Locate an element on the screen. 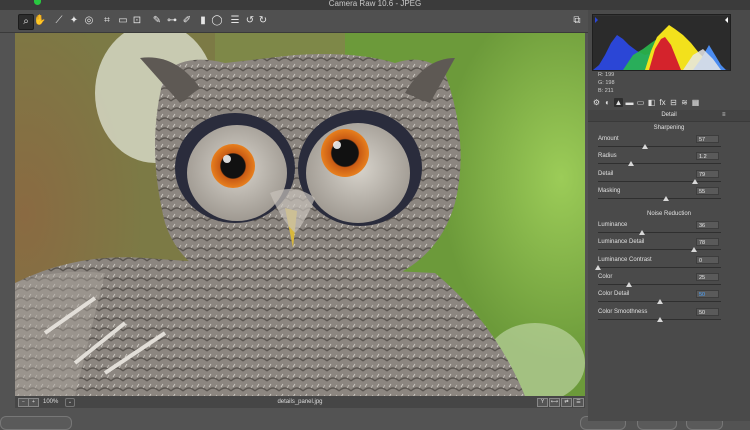 The height and width of the screenshot is (430, 750). status-bar: − + 100% ⌄ details_panel.jpg Y ⟷ ⇄ ☰ is located at coordinates (300, 402).